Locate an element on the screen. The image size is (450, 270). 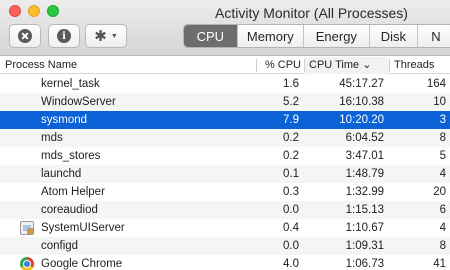
close-window-button is located at coordinates (15, 11).